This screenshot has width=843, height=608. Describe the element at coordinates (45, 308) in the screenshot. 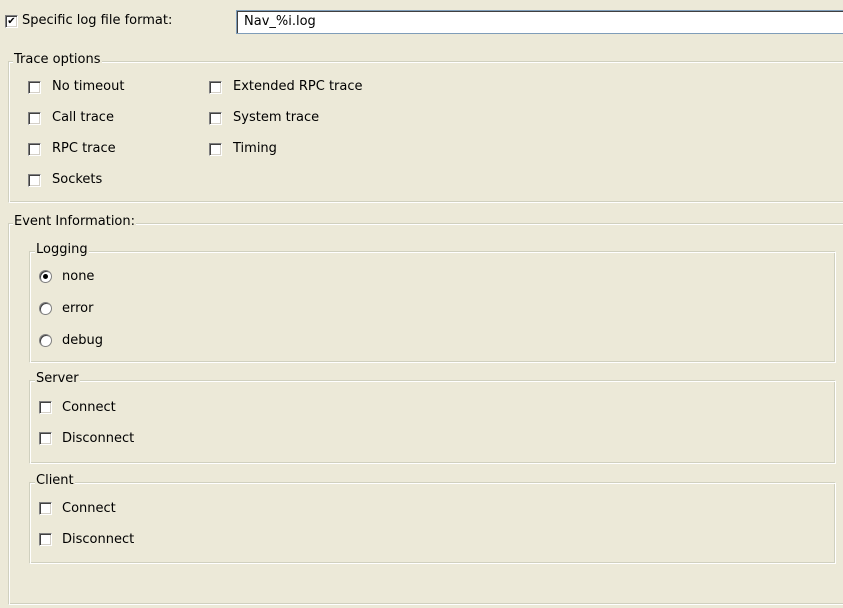

I see `logging-error-radio` at that location.